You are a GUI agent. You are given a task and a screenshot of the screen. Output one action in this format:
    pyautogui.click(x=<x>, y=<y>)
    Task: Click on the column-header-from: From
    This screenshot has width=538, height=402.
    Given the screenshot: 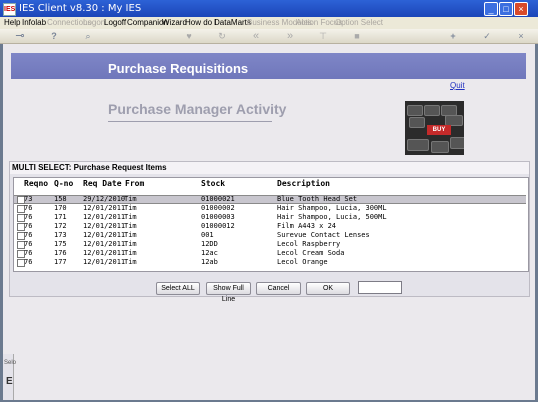 What is the action you would take?
    pyautogui.click(x=135, y=183)
    